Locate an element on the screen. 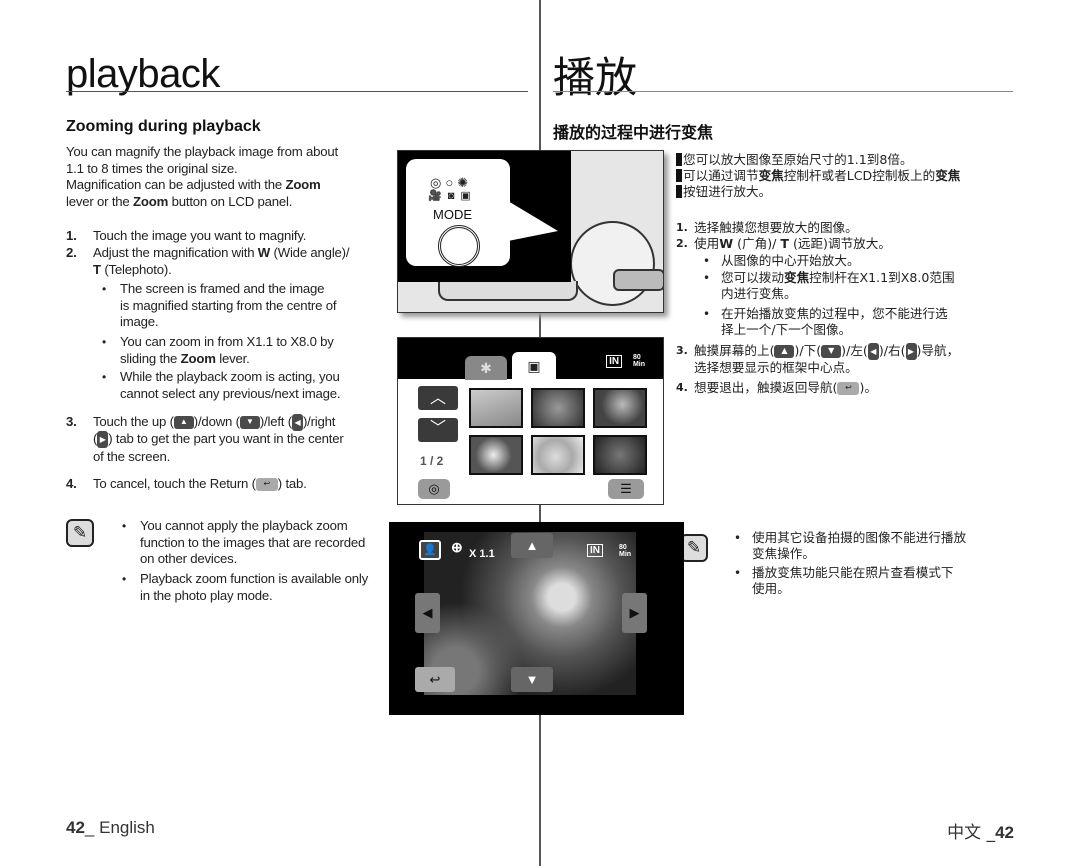 The height and width of the screenshot is (866, 1080). up-arrow-icon: ▲ is located at coordinates (532, 545).